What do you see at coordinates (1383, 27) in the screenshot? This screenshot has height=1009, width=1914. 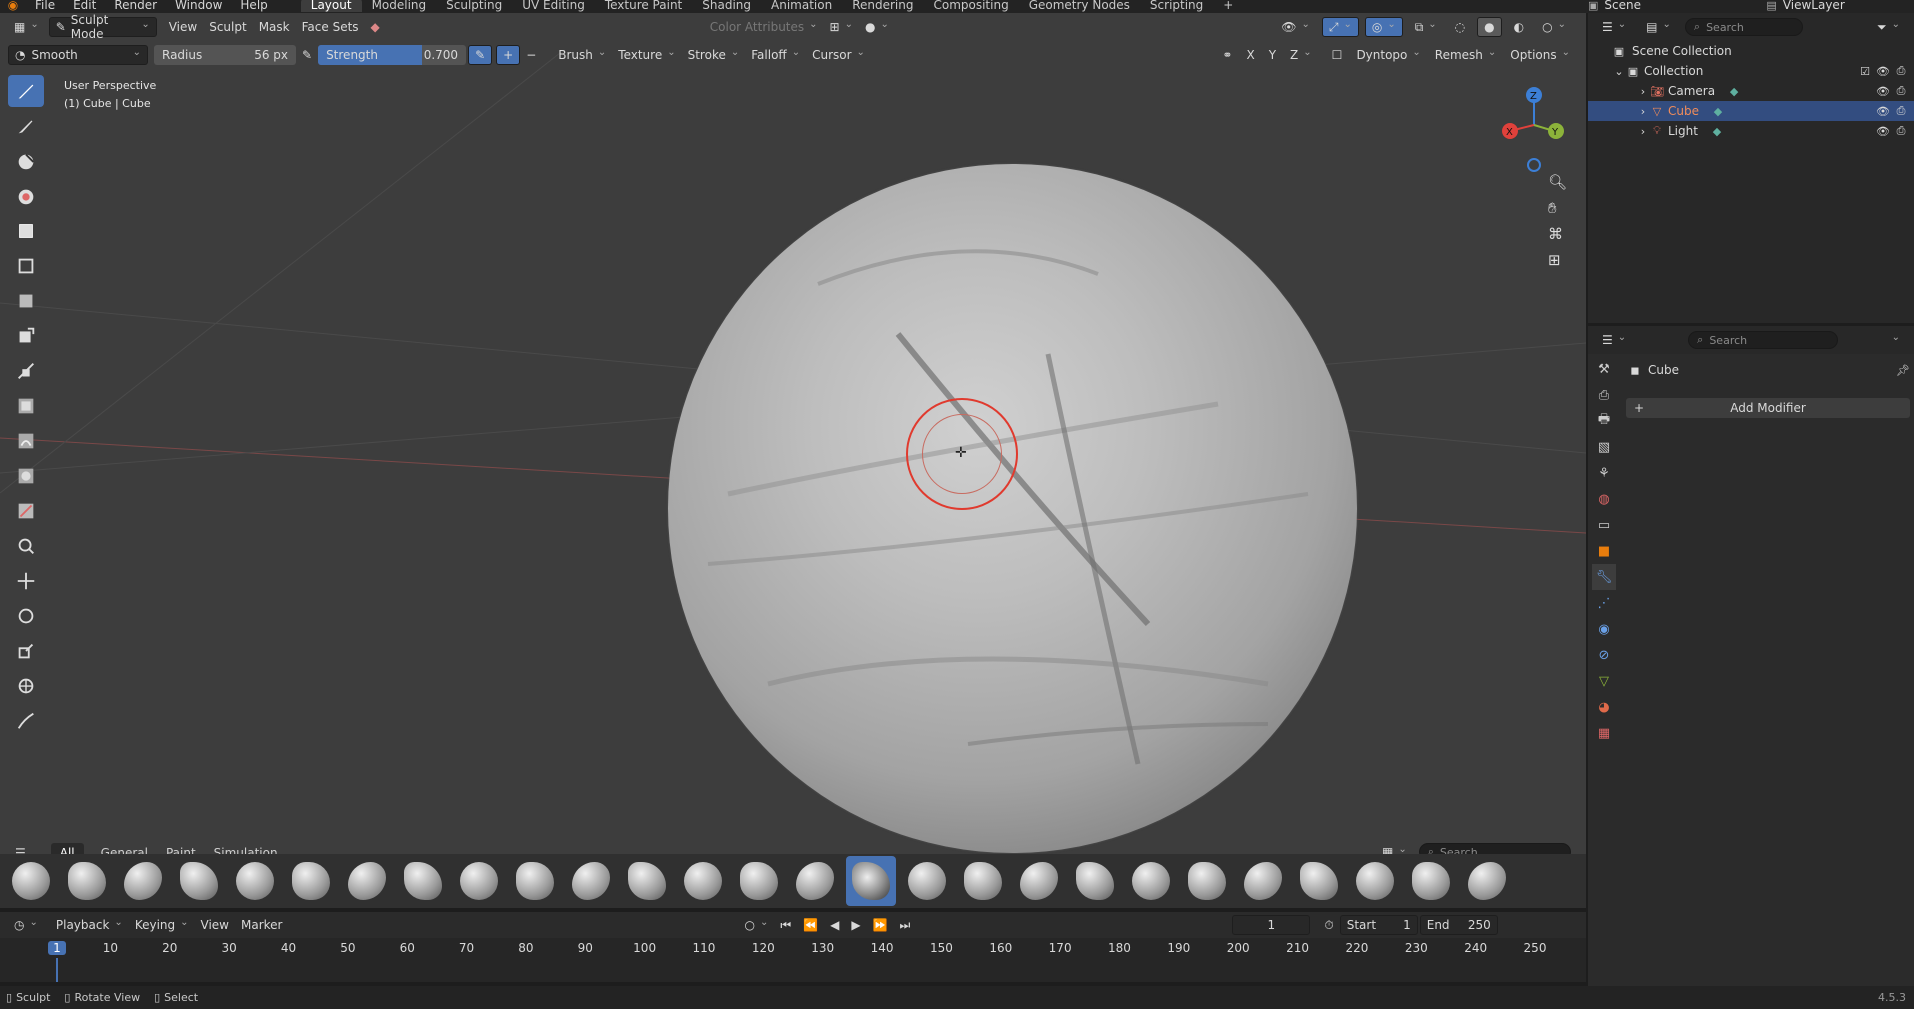 I see `overlay-toggle-icon: ◎` at bounding box center [1383, 27].